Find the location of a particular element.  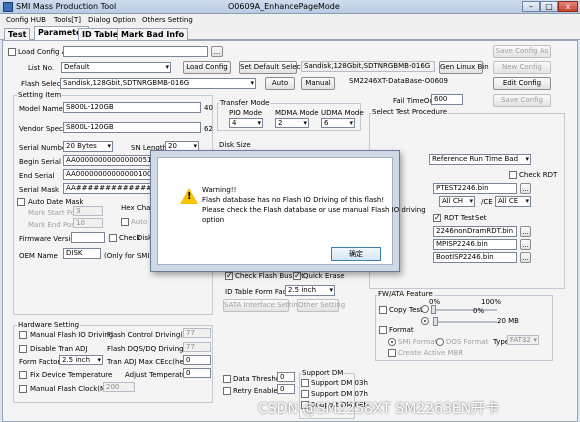

all-ce-select: All CE is located at coordinates (513, 201).